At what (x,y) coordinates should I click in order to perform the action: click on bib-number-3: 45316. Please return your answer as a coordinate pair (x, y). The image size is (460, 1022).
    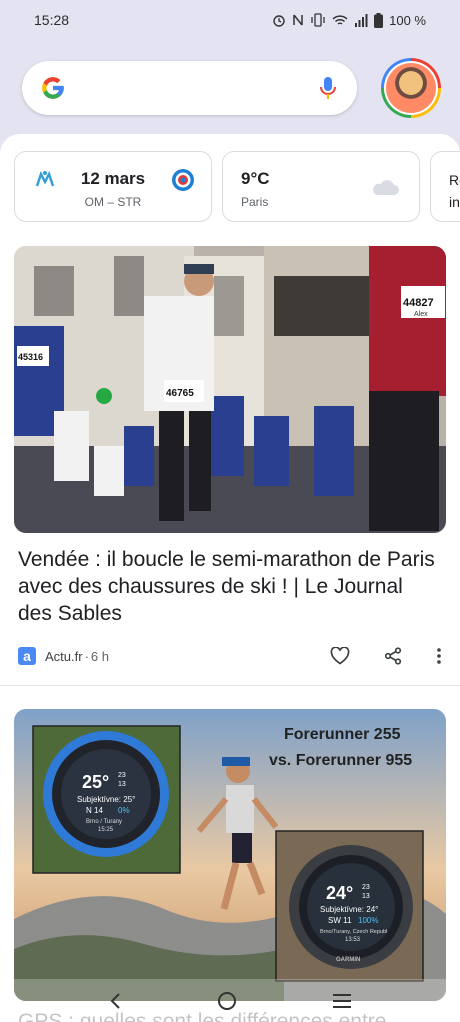
    Looking at the image, I should click on (30, 357).